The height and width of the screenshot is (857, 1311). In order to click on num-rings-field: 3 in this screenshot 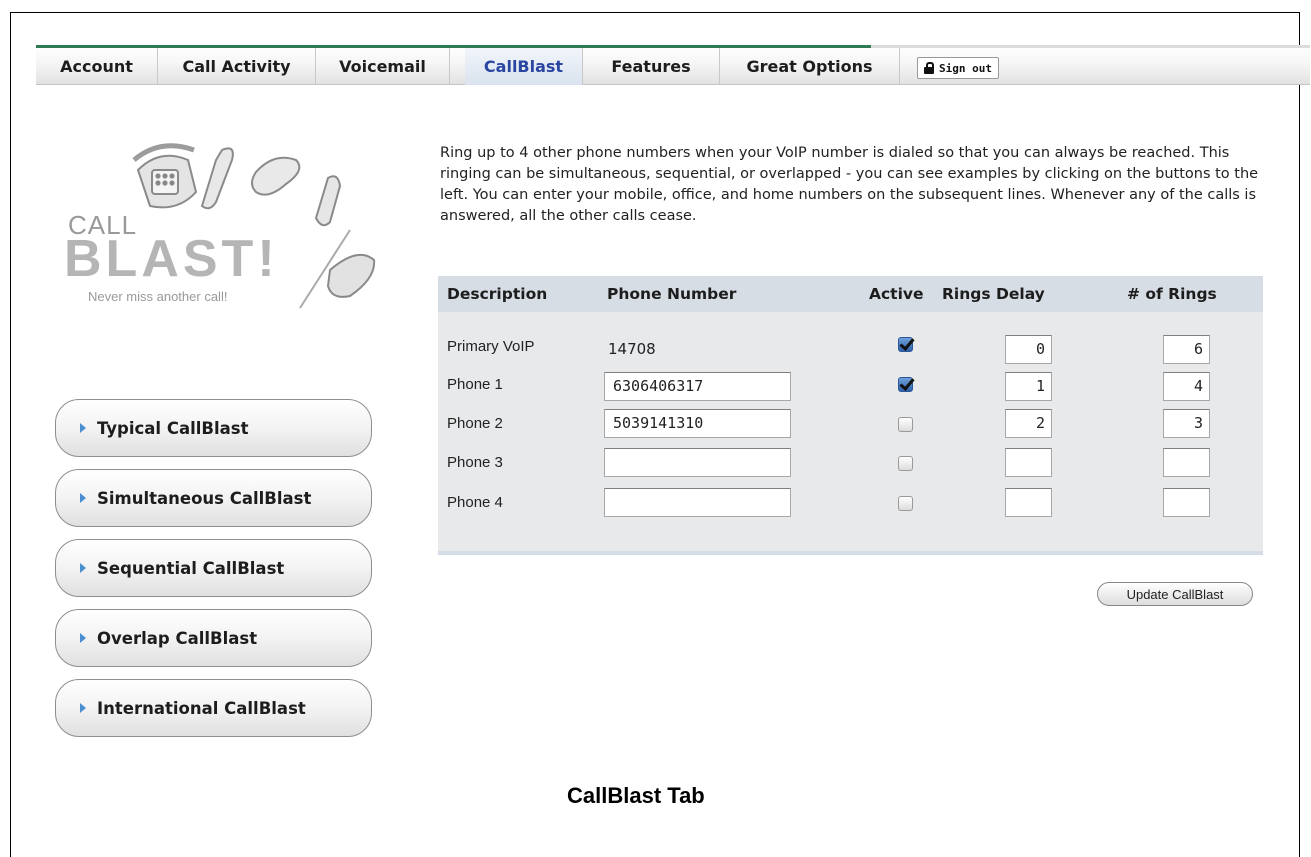, I will do `click(1186, 423)`.